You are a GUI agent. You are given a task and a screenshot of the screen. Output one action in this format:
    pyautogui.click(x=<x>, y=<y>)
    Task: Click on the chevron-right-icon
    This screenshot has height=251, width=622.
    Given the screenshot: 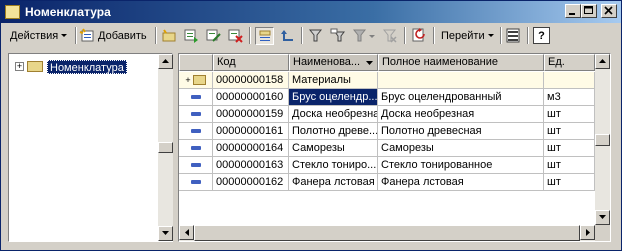 What is the action you would take?
    pyautogui.click(x=587, y=232)
    